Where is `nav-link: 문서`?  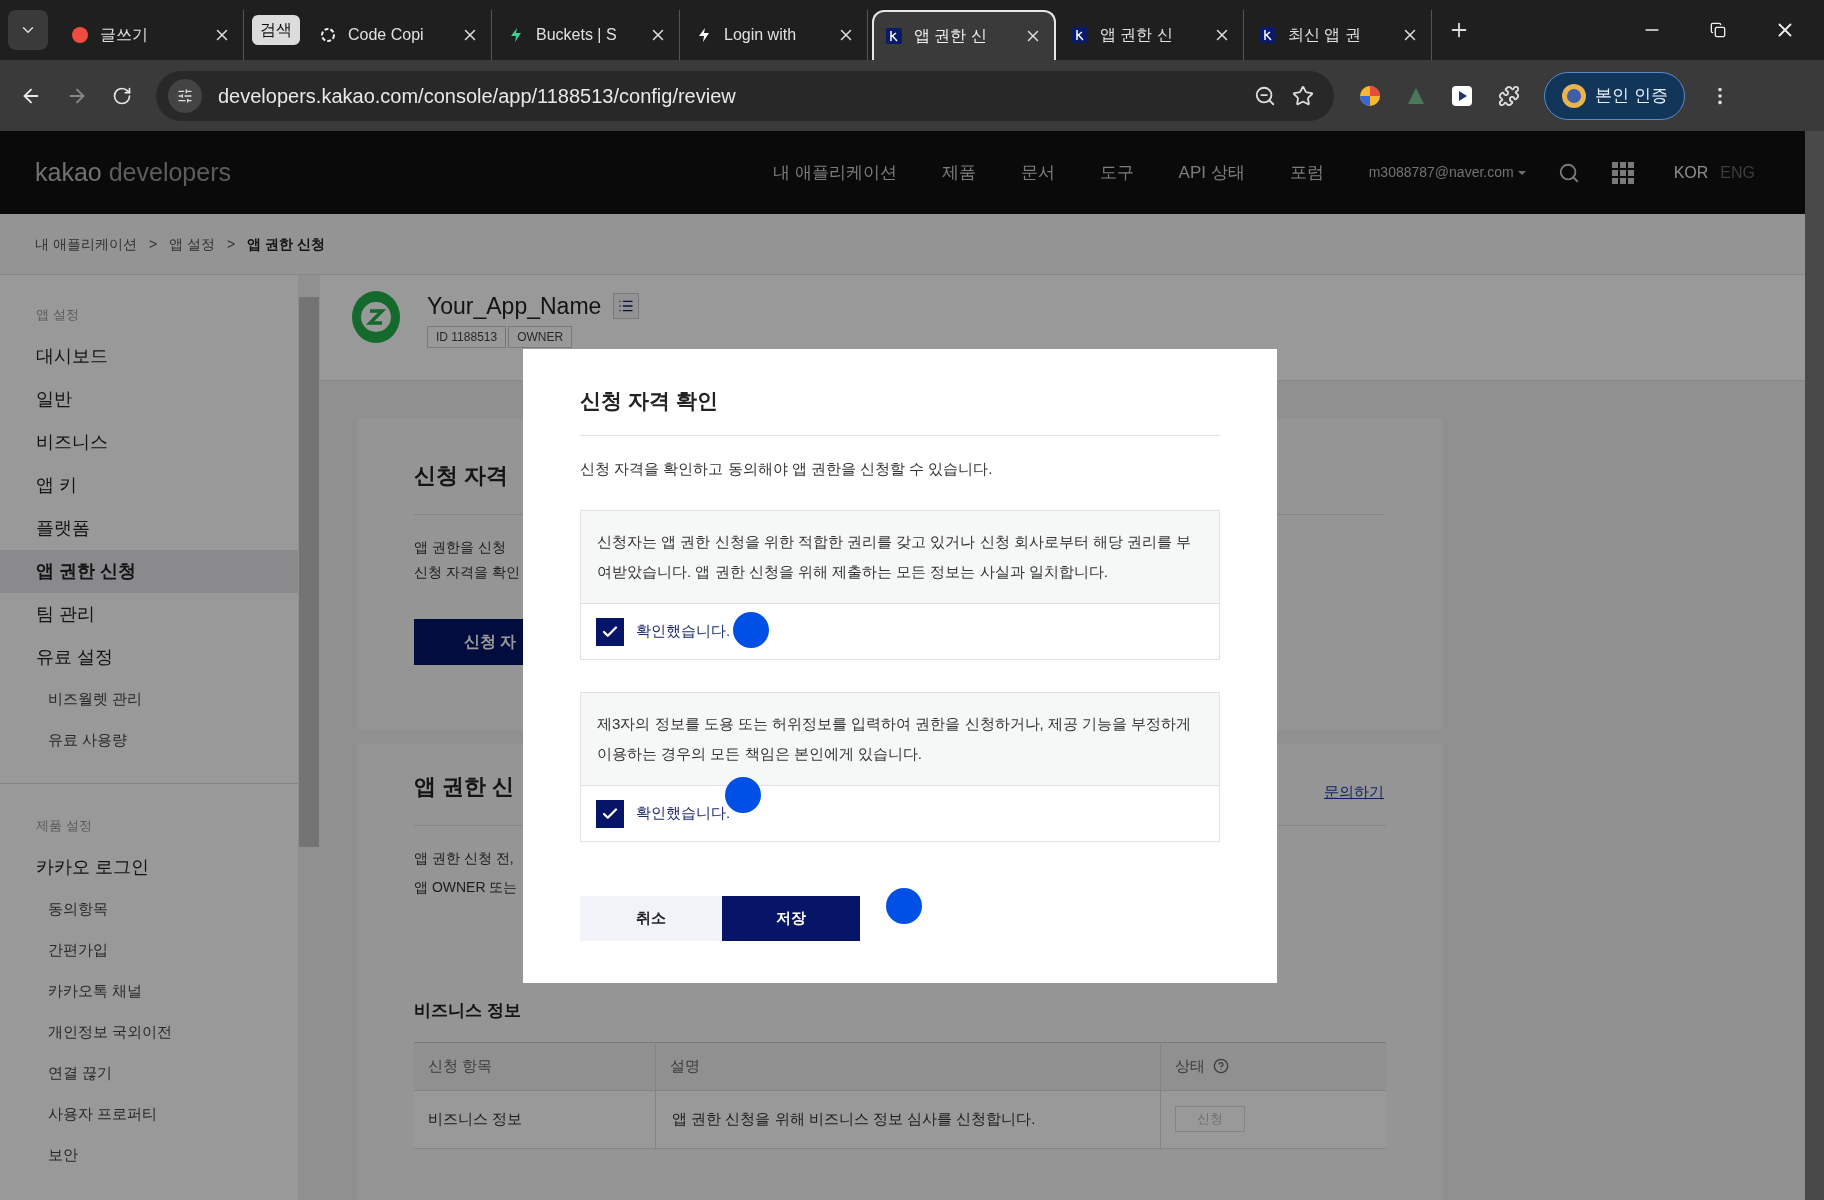
nav-link: 문서 is located at coordinates (1037, 172).